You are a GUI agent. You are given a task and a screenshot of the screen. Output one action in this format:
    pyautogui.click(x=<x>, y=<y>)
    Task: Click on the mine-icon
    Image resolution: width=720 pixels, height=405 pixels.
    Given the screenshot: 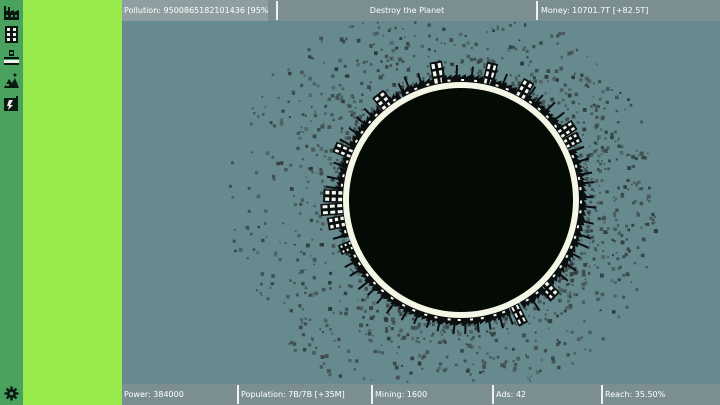 What is the action you would take?
    pyautogui.click(x=11, y=80)
    